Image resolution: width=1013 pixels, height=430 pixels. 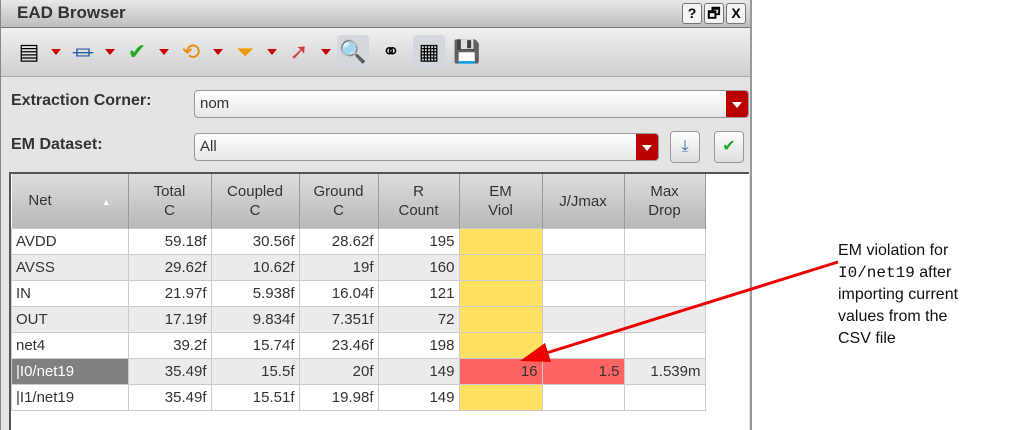 What do you see at coordinates (893, 250) in the screenshot?
I see `annotation-line: EM violation for` at bounding box center [893, 250].